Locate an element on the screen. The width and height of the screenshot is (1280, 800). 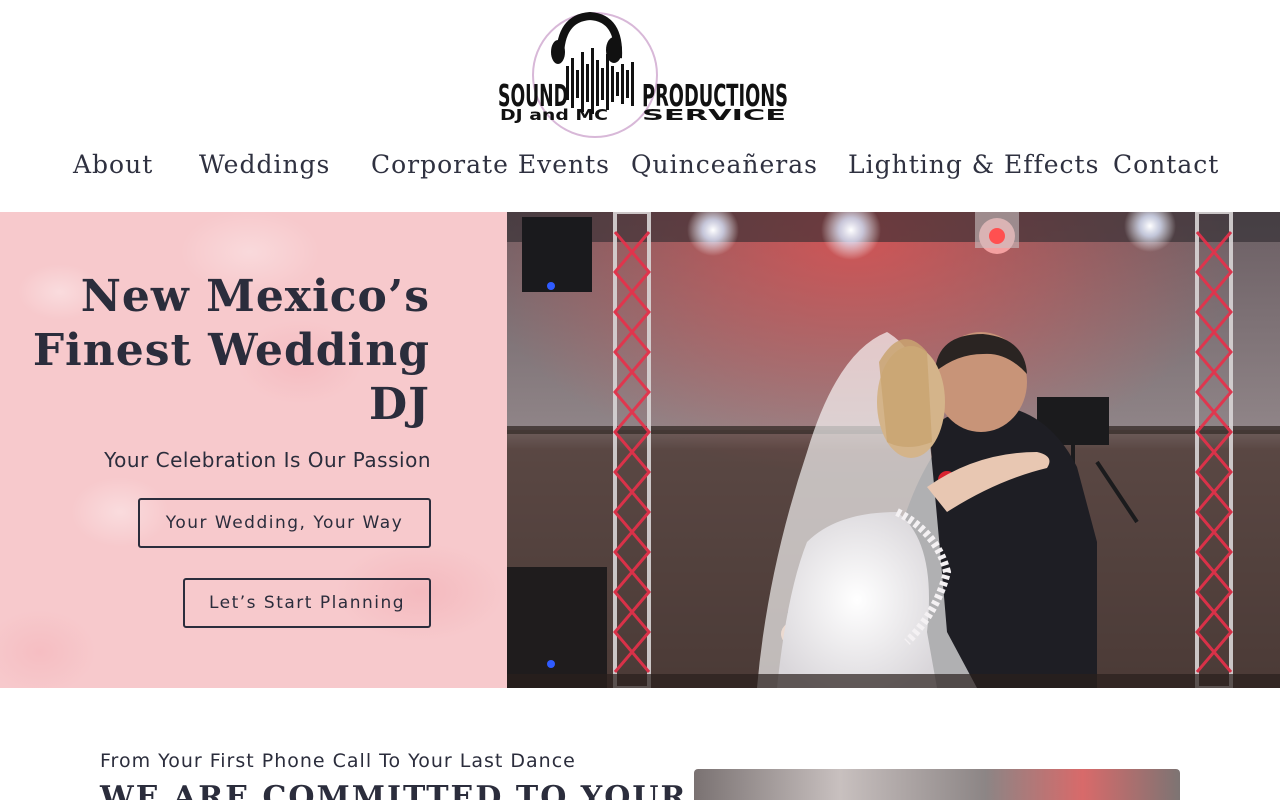
nav-about: About is located at coordinates (113, 164).